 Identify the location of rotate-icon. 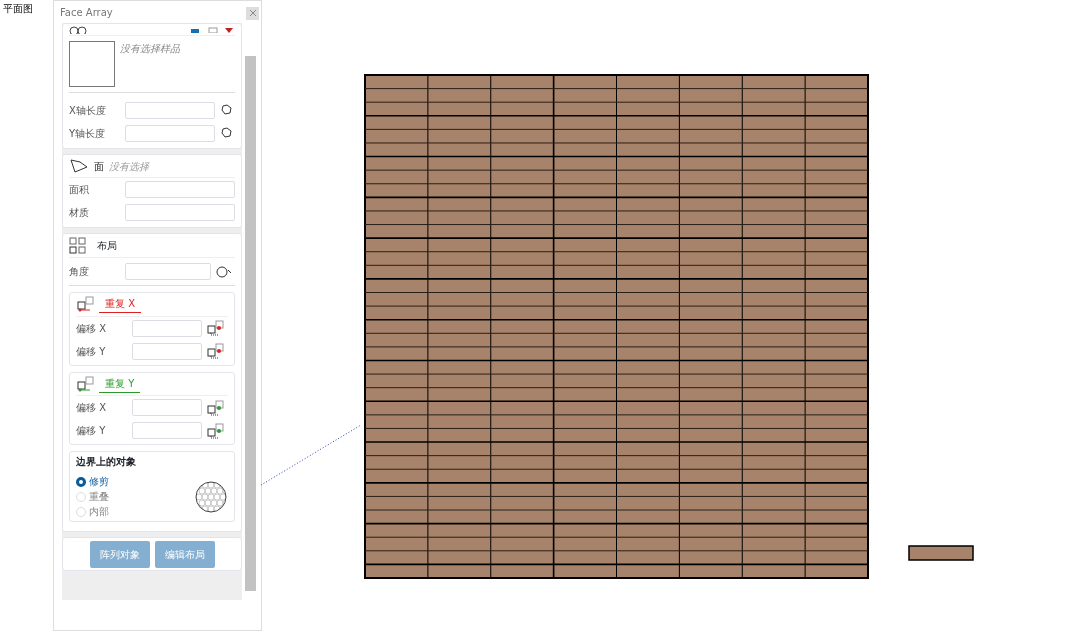
(224, 271).